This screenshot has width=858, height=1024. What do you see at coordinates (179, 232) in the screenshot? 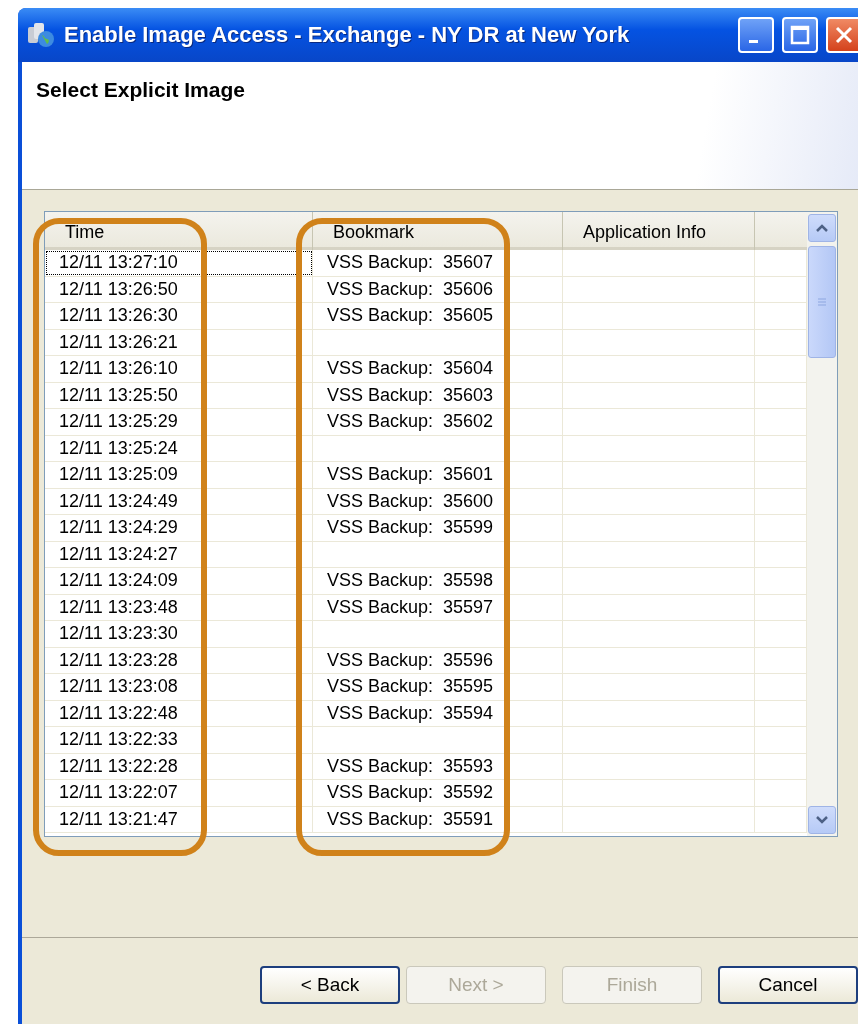
I see `column-header: Time` at bounding box center [179, 232].